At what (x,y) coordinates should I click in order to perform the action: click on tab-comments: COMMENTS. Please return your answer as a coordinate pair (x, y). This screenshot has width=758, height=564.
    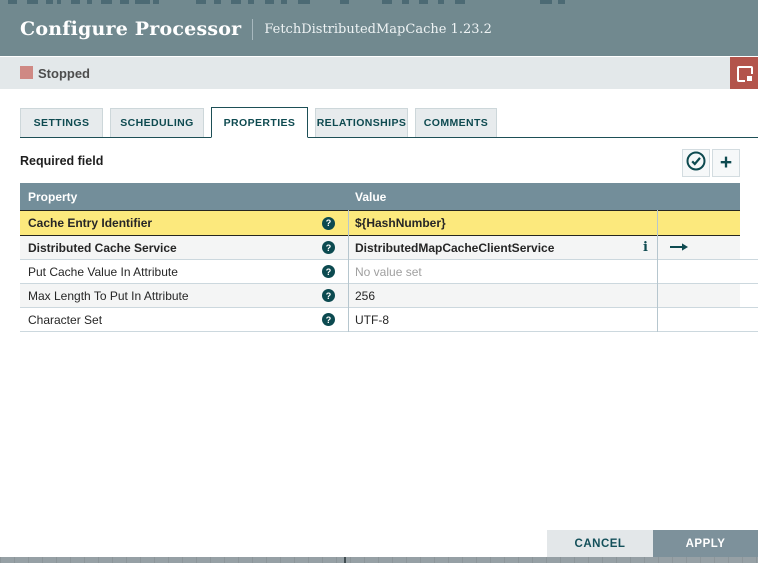
    Looking at the image, I should click on (456, 122).